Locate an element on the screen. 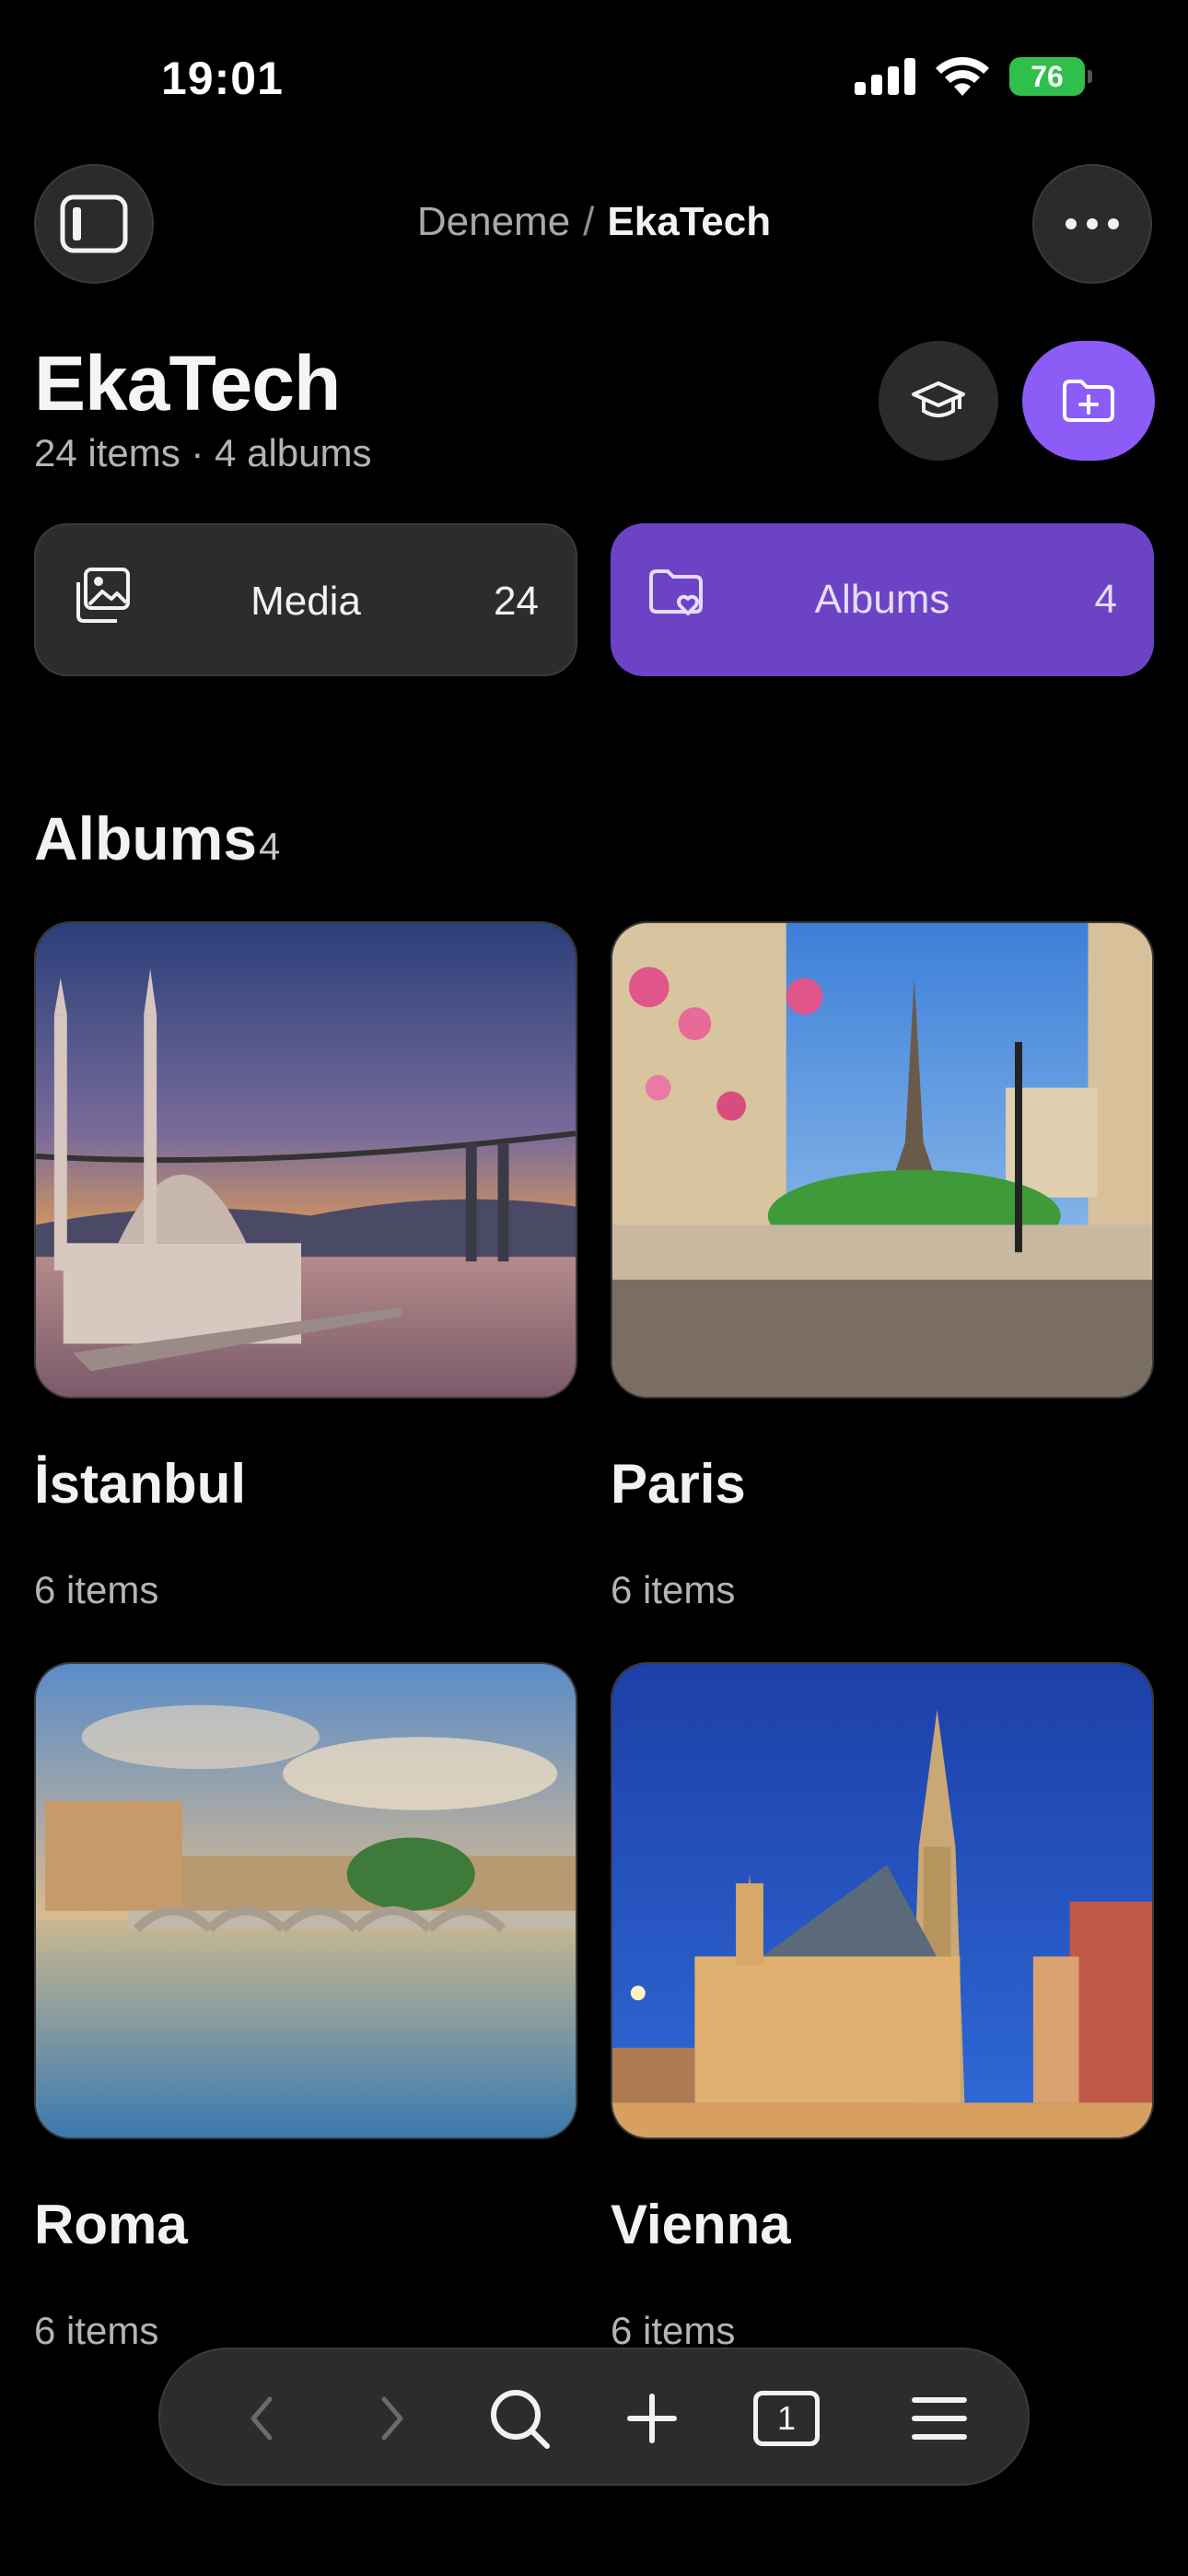  album-card-vienna: Vienna 6 items is located at coordinates (882, 2007).